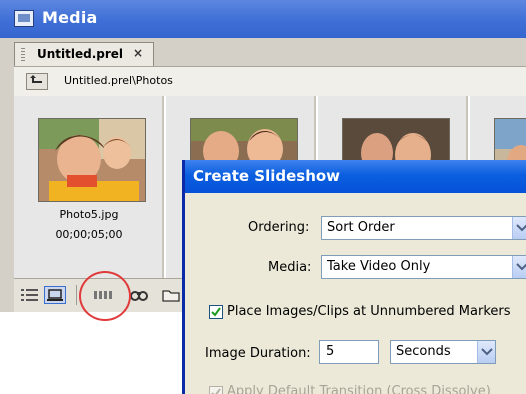  What do you see at coordinates (423, 228) in the screenshot?
I see `ordering-select: Sort Order` at bounding box center [423, 228].